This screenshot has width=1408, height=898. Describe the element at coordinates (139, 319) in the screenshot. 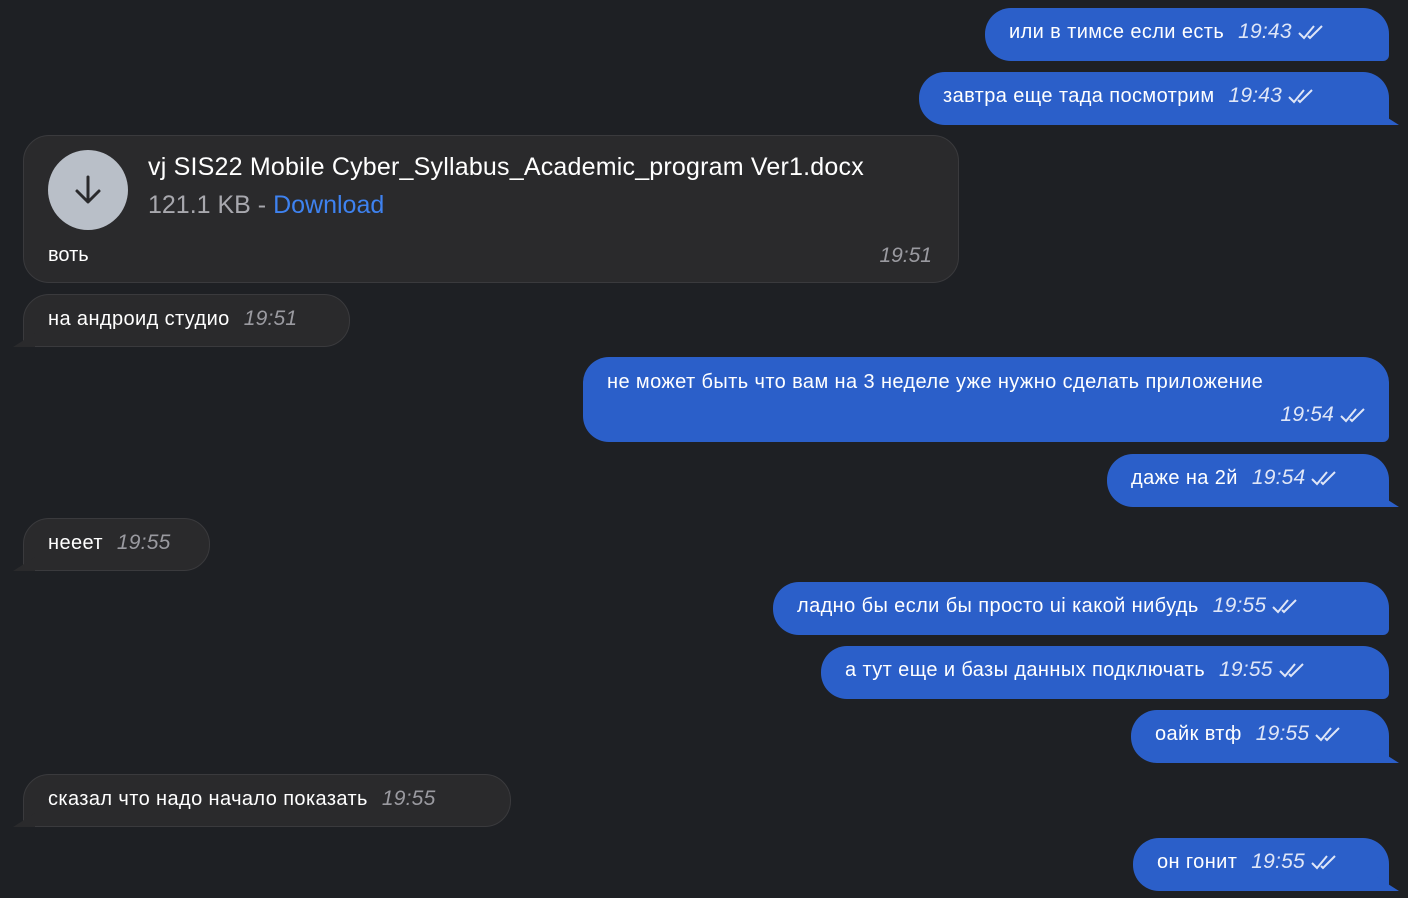

I see `message-text: на андроид студио` at that location.